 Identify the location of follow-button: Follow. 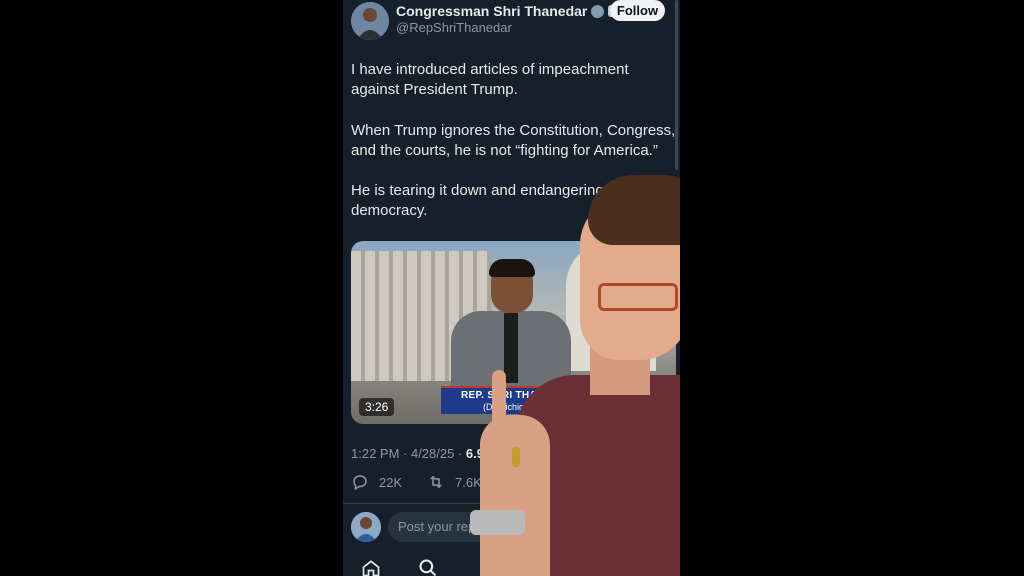
(637, 10).